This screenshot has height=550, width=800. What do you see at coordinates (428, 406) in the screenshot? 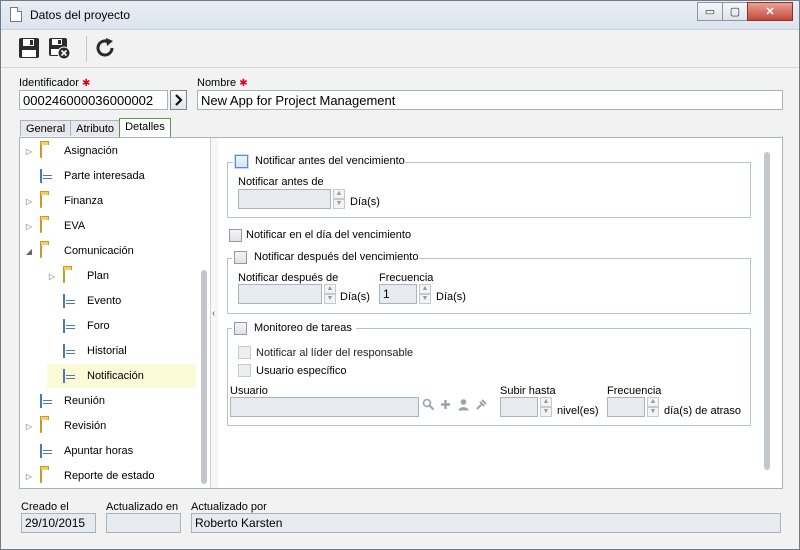
I see `search-icon` at bounding box center [428, 406].